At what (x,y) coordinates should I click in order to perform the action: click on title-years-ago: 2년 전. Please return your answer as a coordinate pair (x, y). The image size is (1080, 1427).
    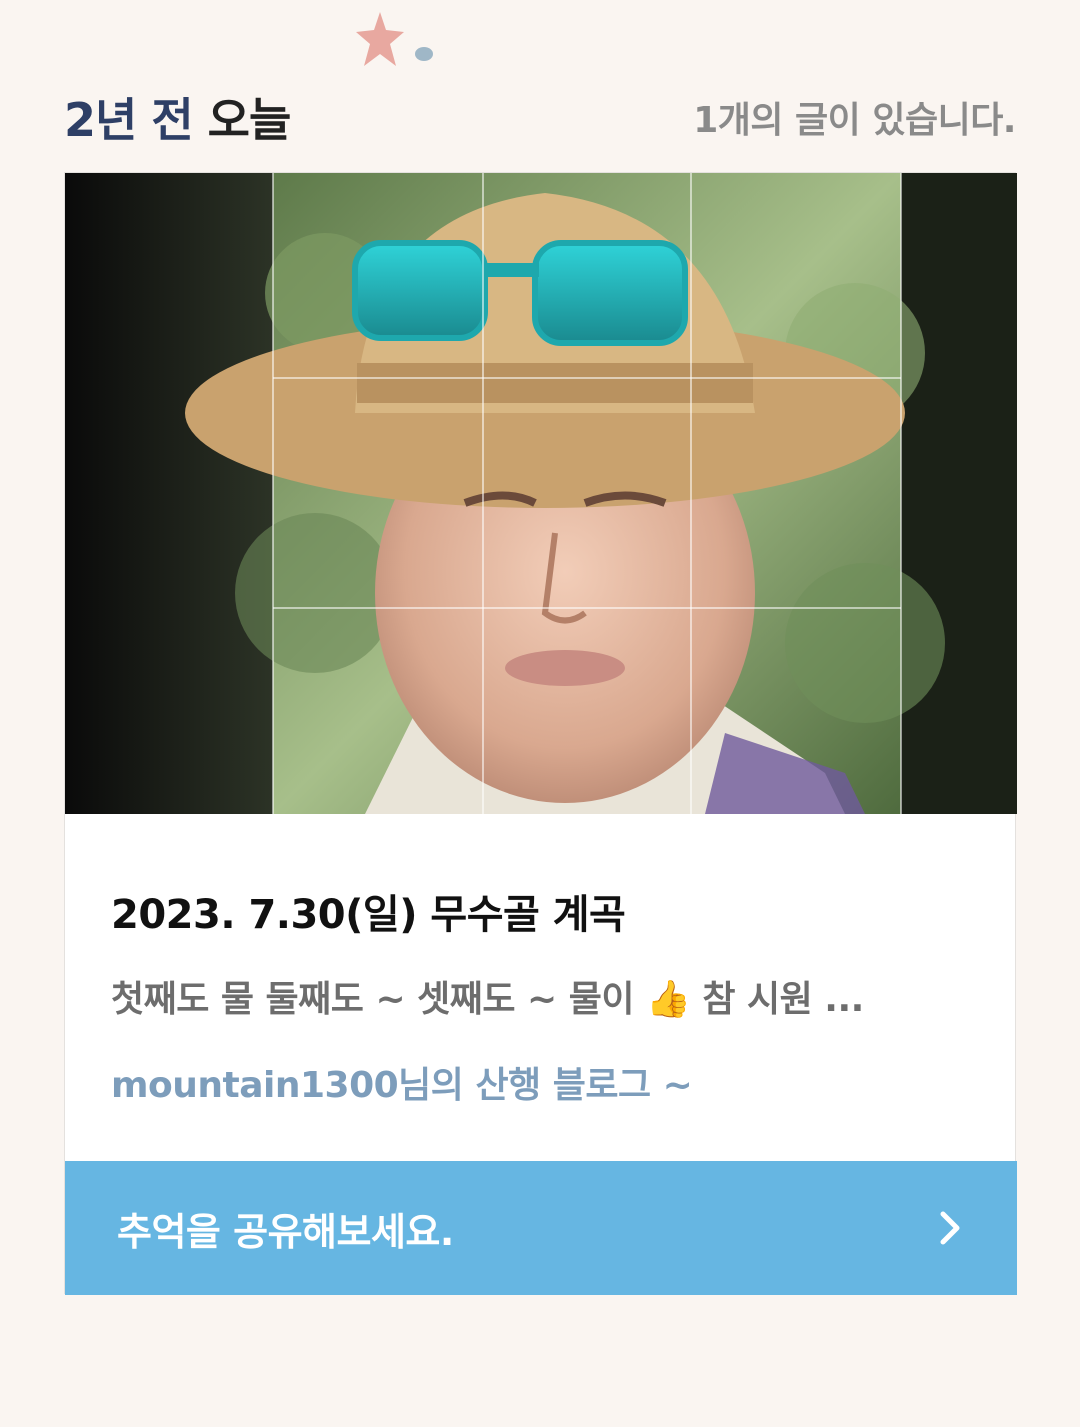
    Looking at the image, I should click on (129, 120).